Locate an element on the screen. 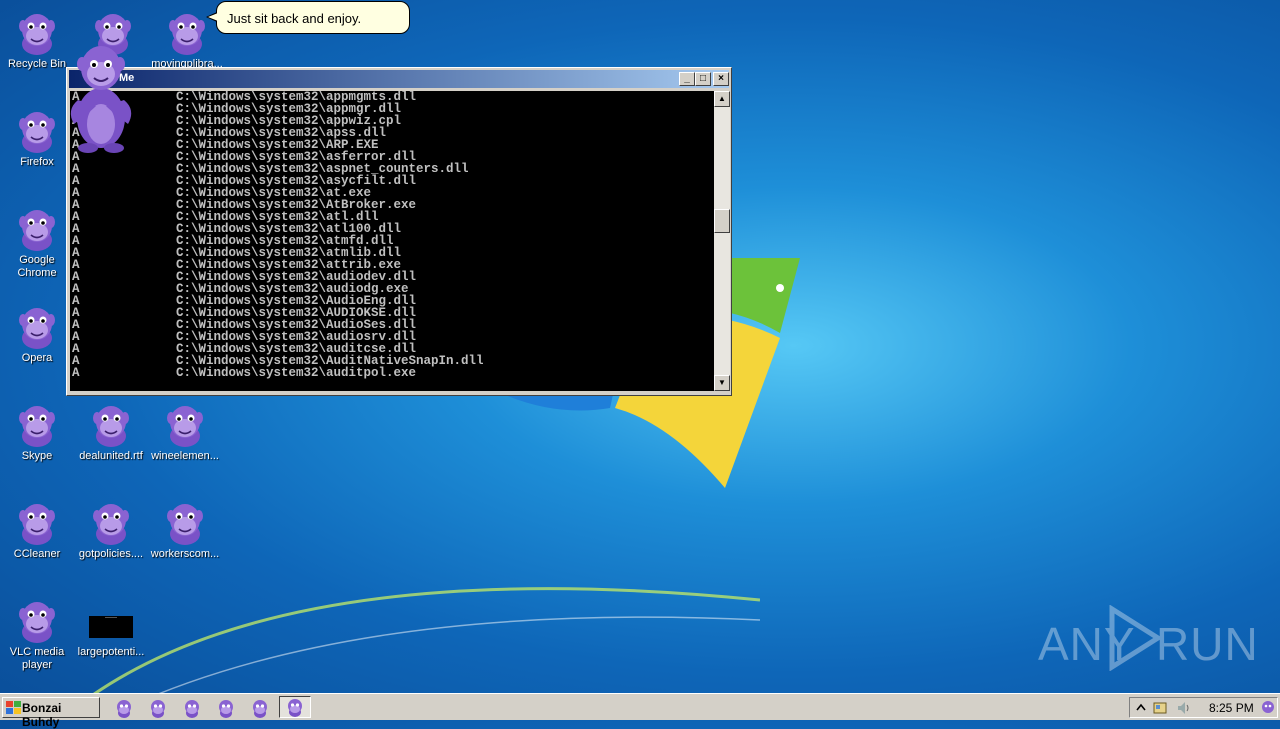 The image size is (1280, 729). scroll-down-button: ▼ is located at coordinates (722, 383).